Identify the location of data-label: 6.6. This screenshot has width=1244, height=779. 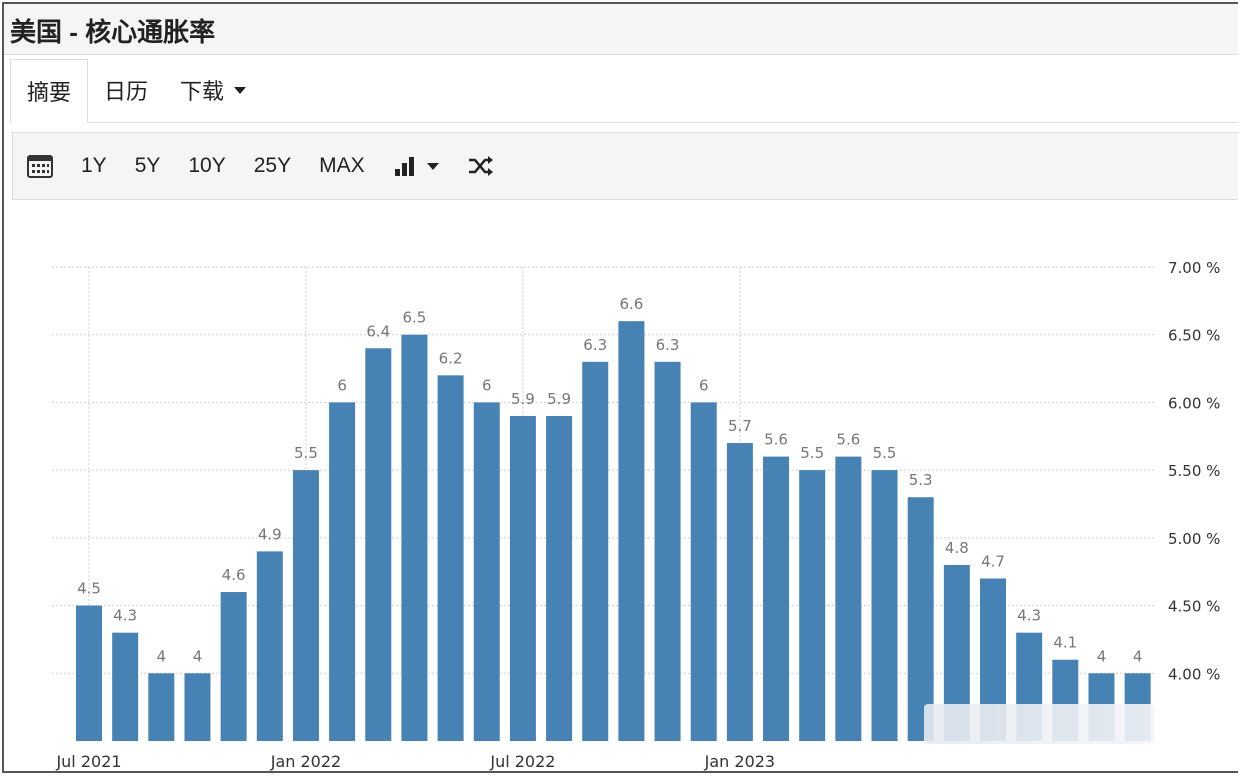
(631, 304).